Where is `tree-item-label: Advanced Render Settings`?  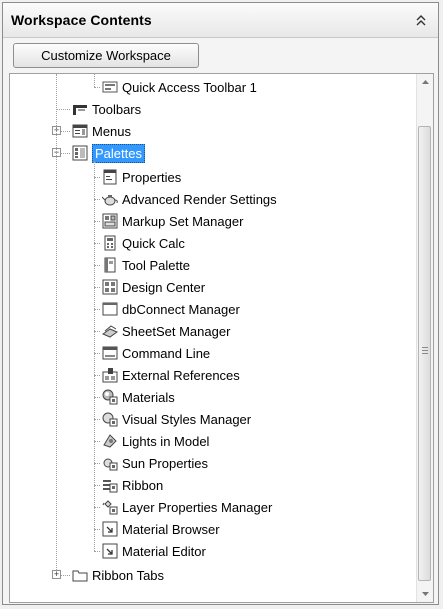
tree-item-label: Advanced Render Settings is located at coordinates (199, 199).